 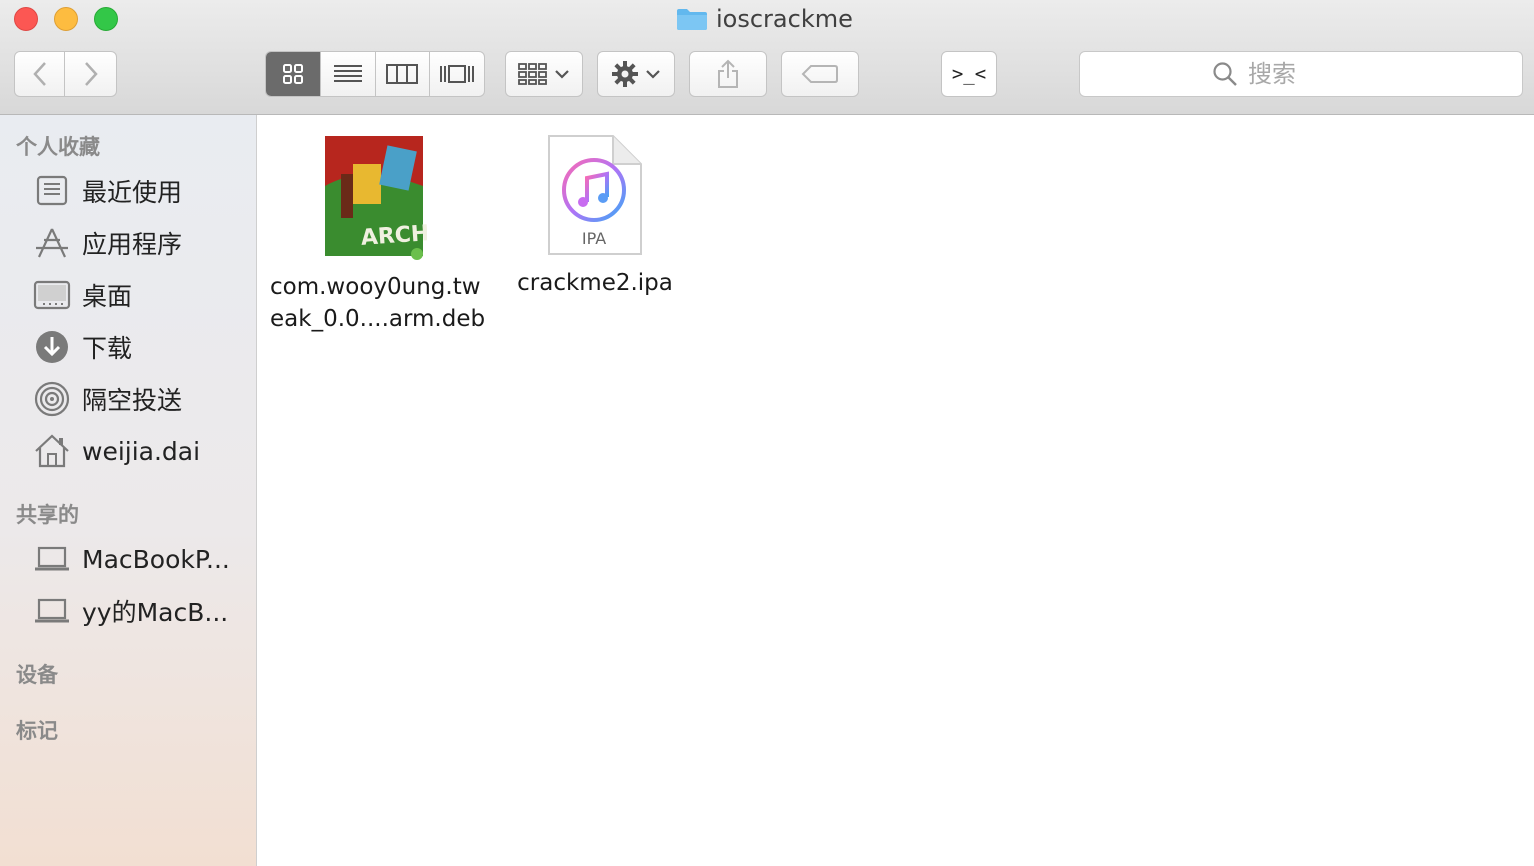 I want to click on downloads-icon, so click(x=52, y=347).